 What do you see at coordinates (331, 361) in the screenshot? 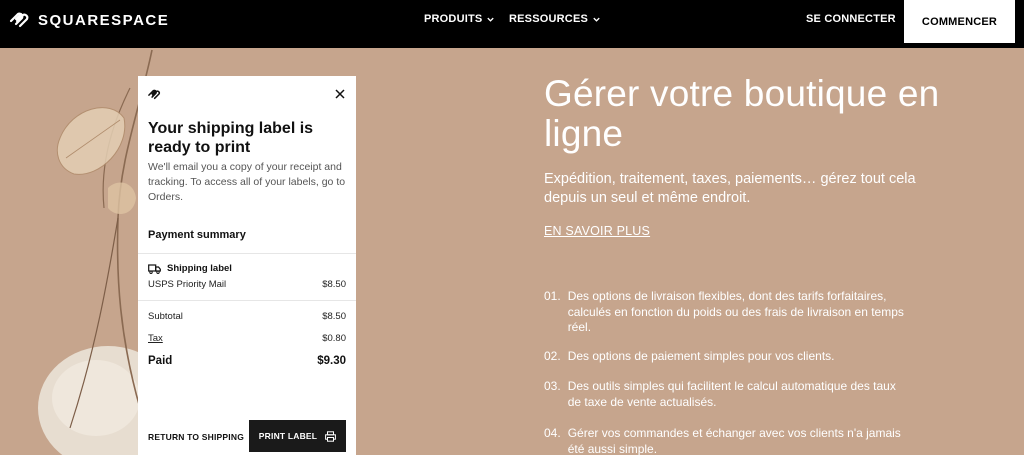
I see `paid-value: $9.30` at bounding box center [331, 361].